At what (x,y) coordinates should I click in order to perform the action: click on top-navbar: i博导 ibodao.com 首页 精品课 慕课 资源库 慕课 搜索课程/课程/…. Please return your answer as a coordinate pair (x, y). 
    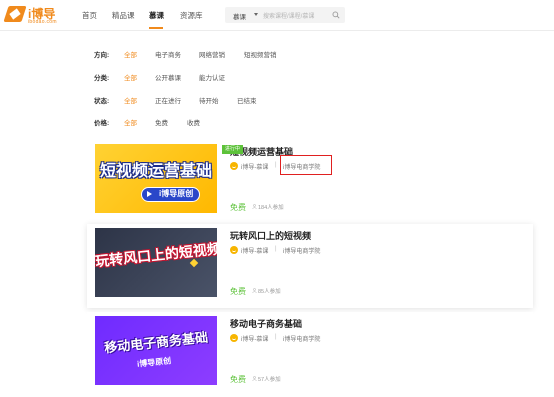
    Looking at the image, I should click on (277, 15).